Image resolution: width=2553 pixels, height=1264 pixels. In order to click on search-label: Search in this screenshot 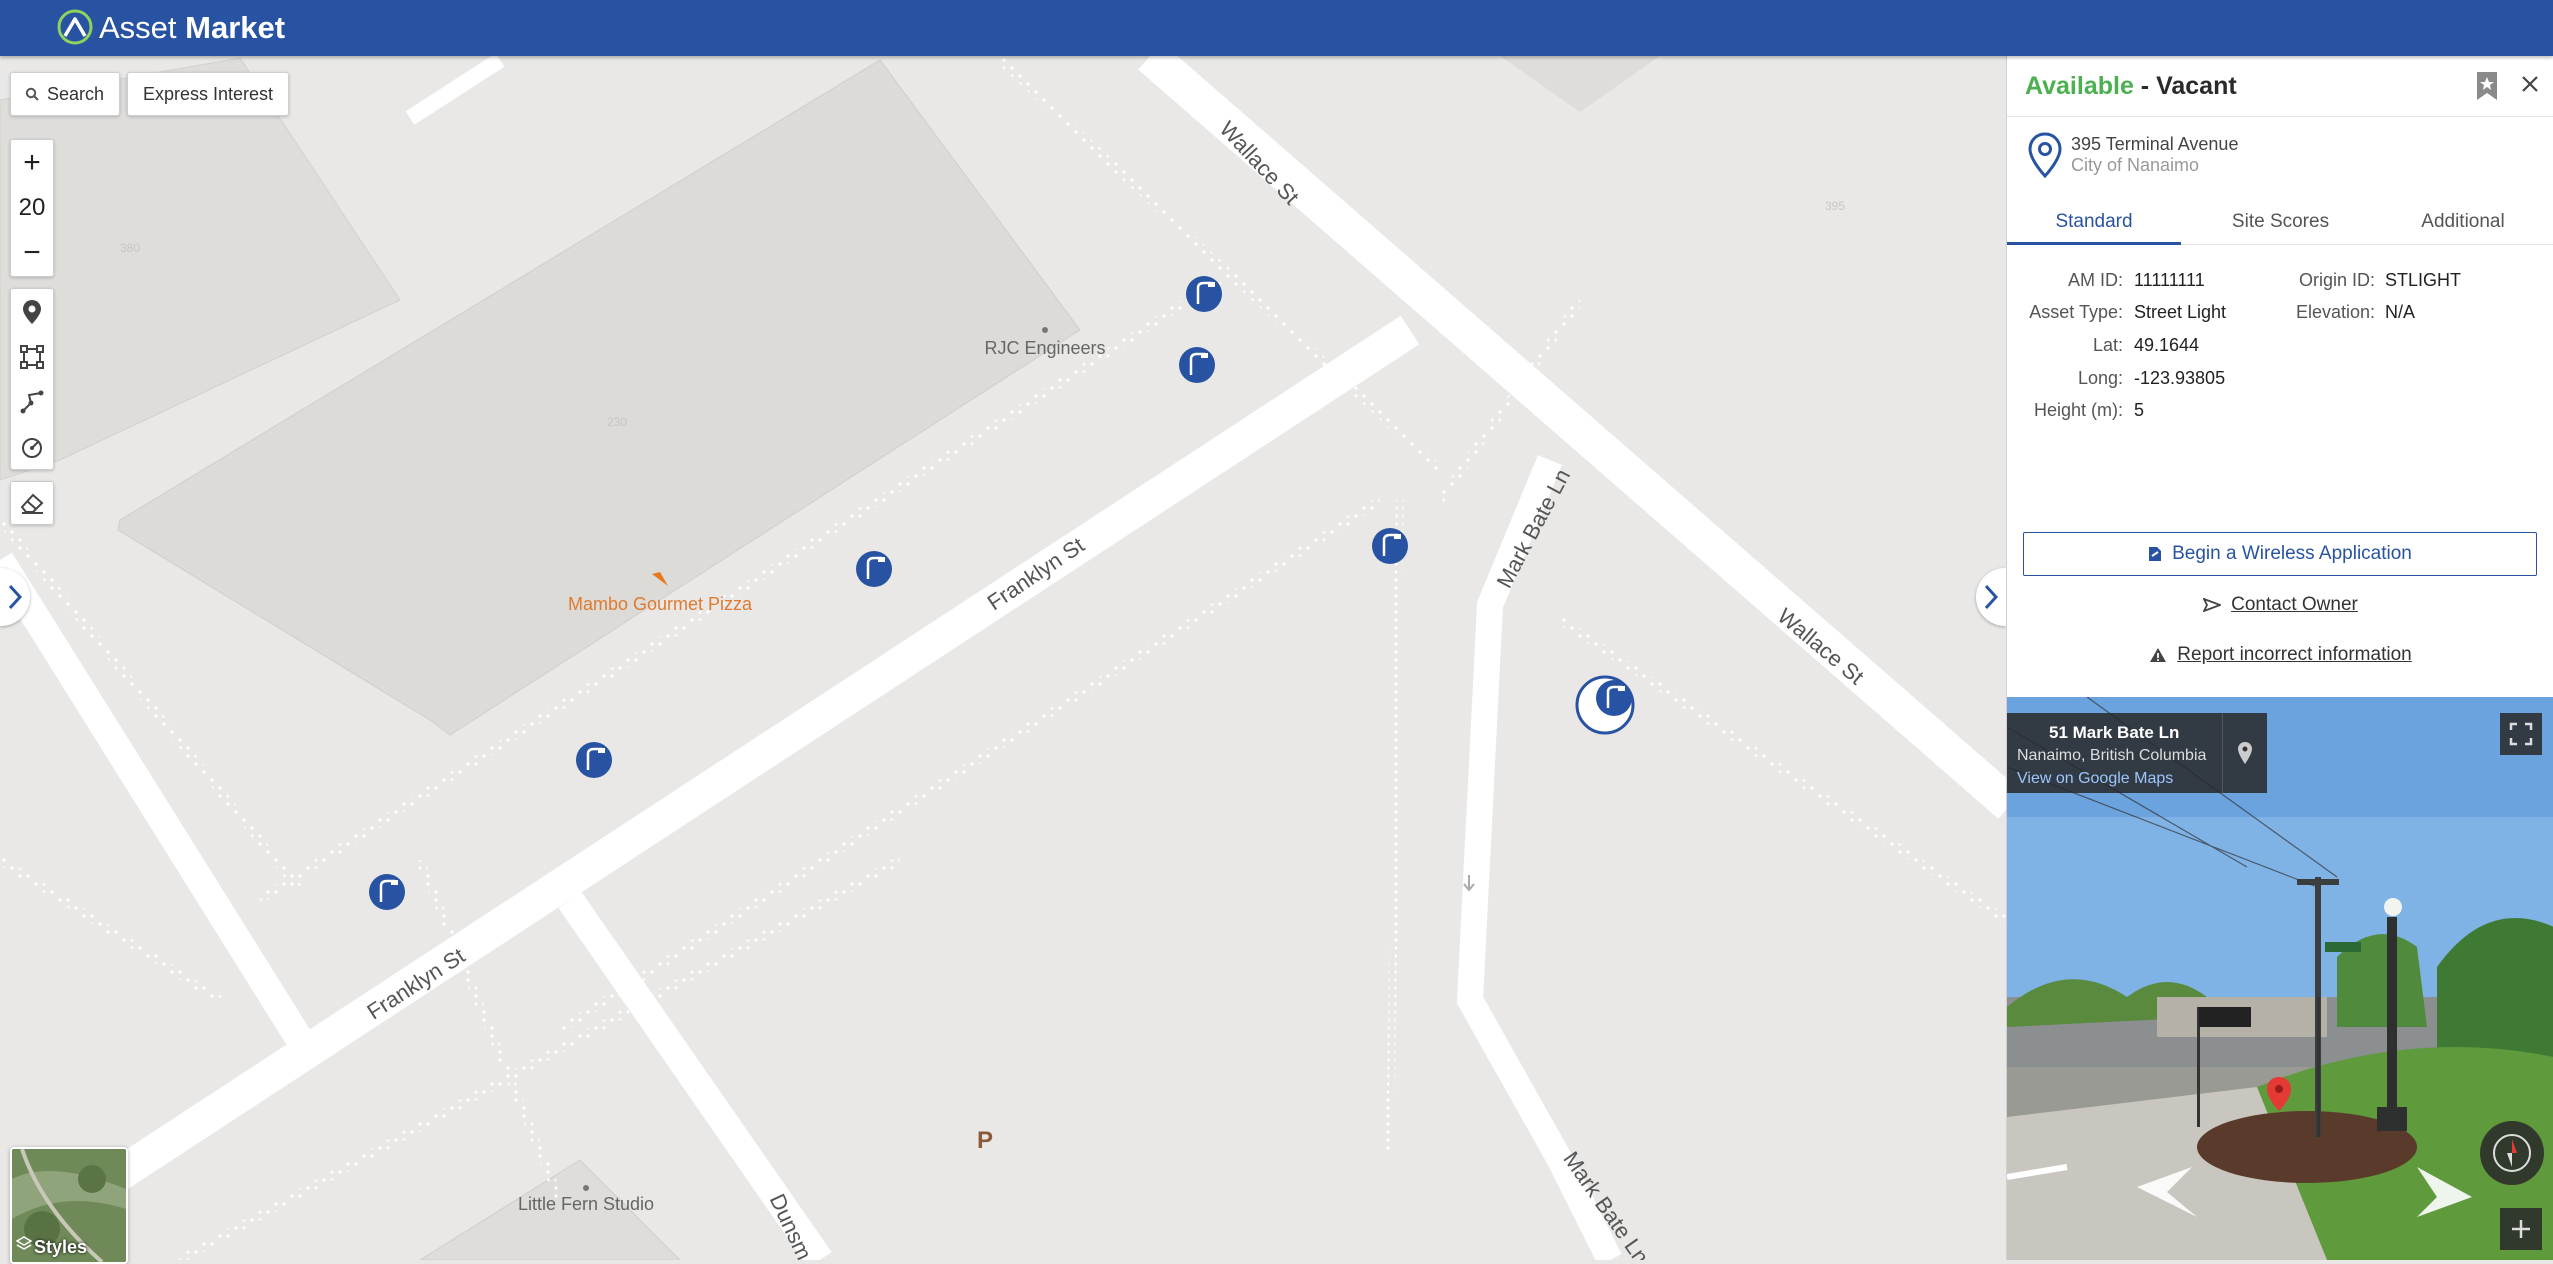, I will do `click(76, 93)`.